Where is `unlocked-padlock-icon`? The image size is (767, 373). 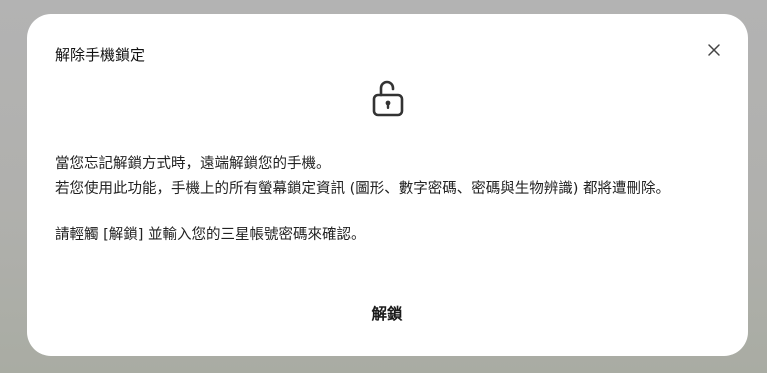 unlocked-padlock-icon is located at coordinates (388, 98).